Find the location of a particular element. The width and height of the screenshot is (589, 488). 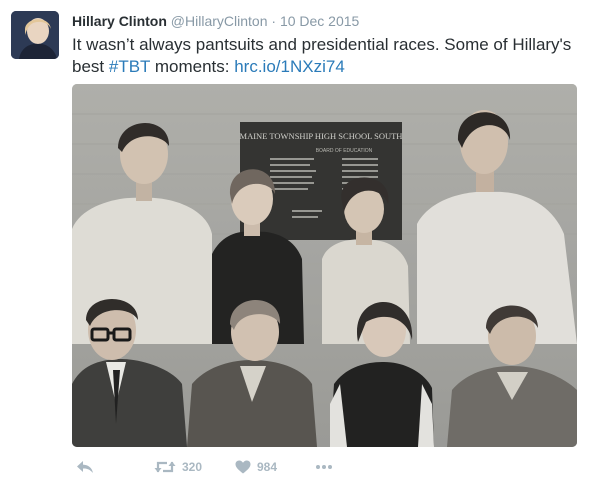

author-handle: @HillaryClinton is located at coordinates (219, 21).